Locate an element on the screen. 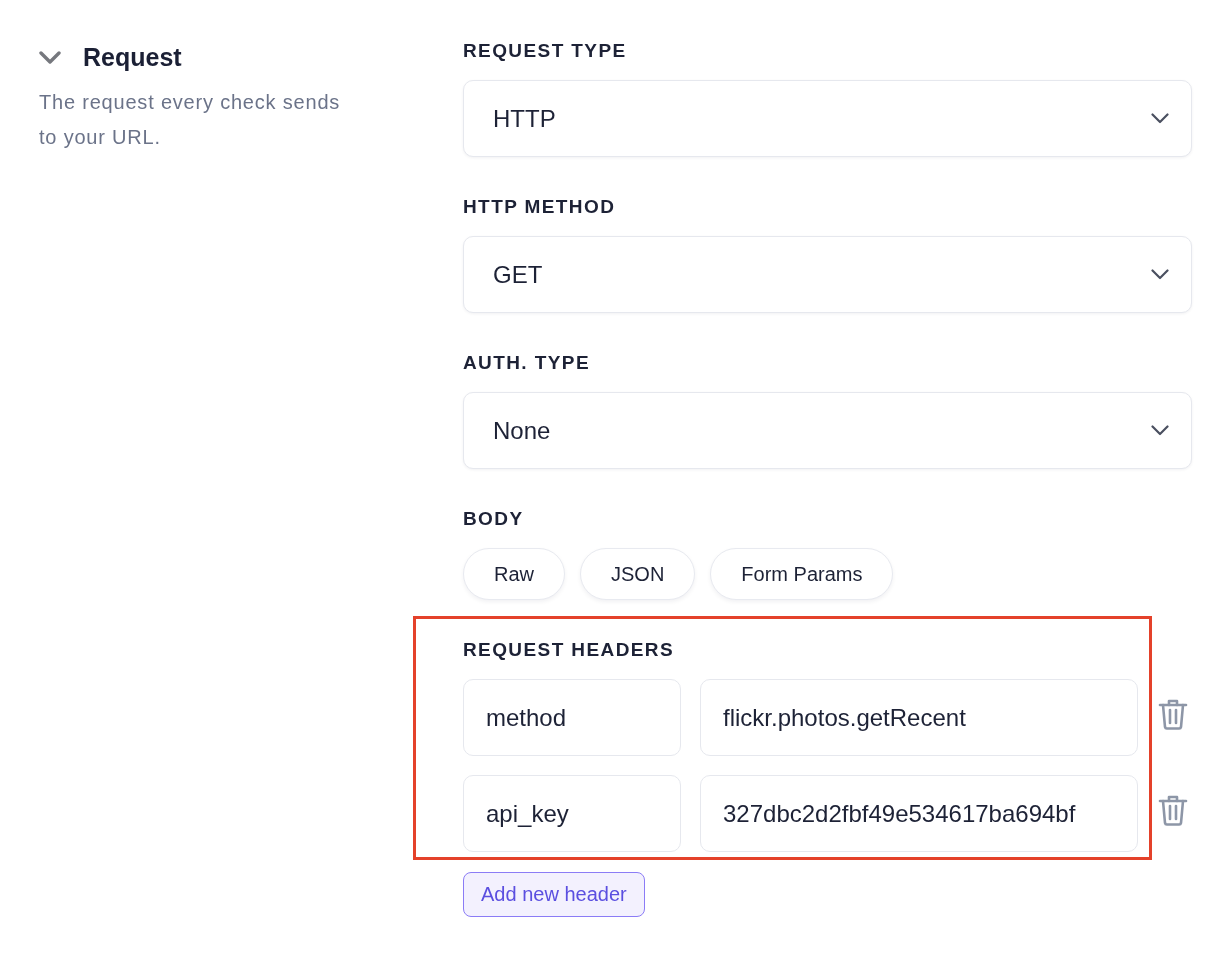 Image resolution: width=1226 pixels, height=956 pixels. section-title: Request is located at coordinates (132, 57).